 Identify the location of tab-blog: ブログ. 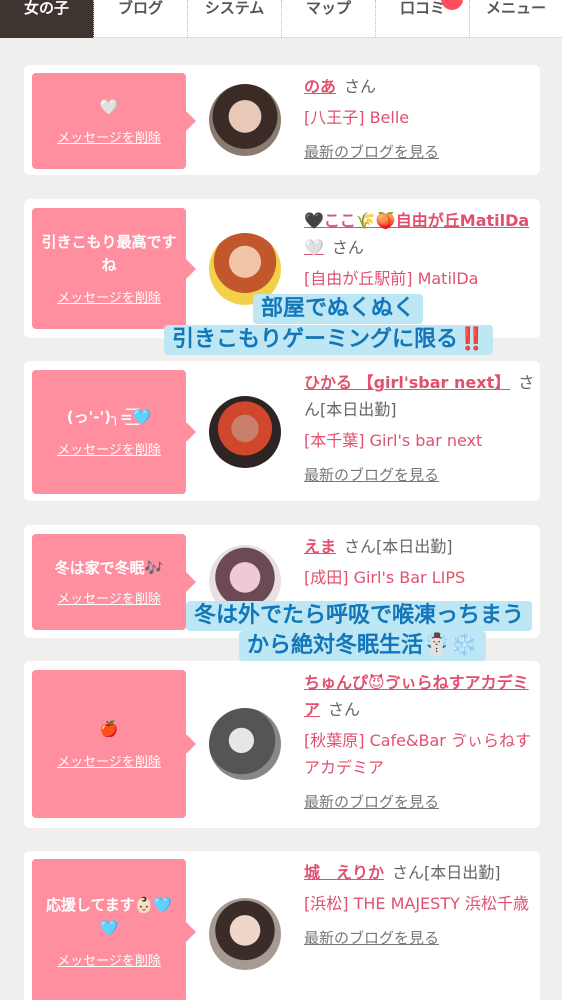
(141, 19).